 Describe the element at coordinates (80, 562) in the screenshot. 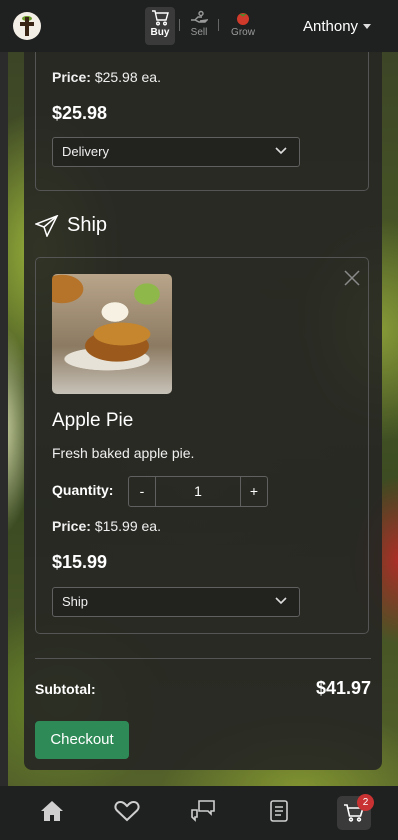

I see `item-total: $15.99` at that location.